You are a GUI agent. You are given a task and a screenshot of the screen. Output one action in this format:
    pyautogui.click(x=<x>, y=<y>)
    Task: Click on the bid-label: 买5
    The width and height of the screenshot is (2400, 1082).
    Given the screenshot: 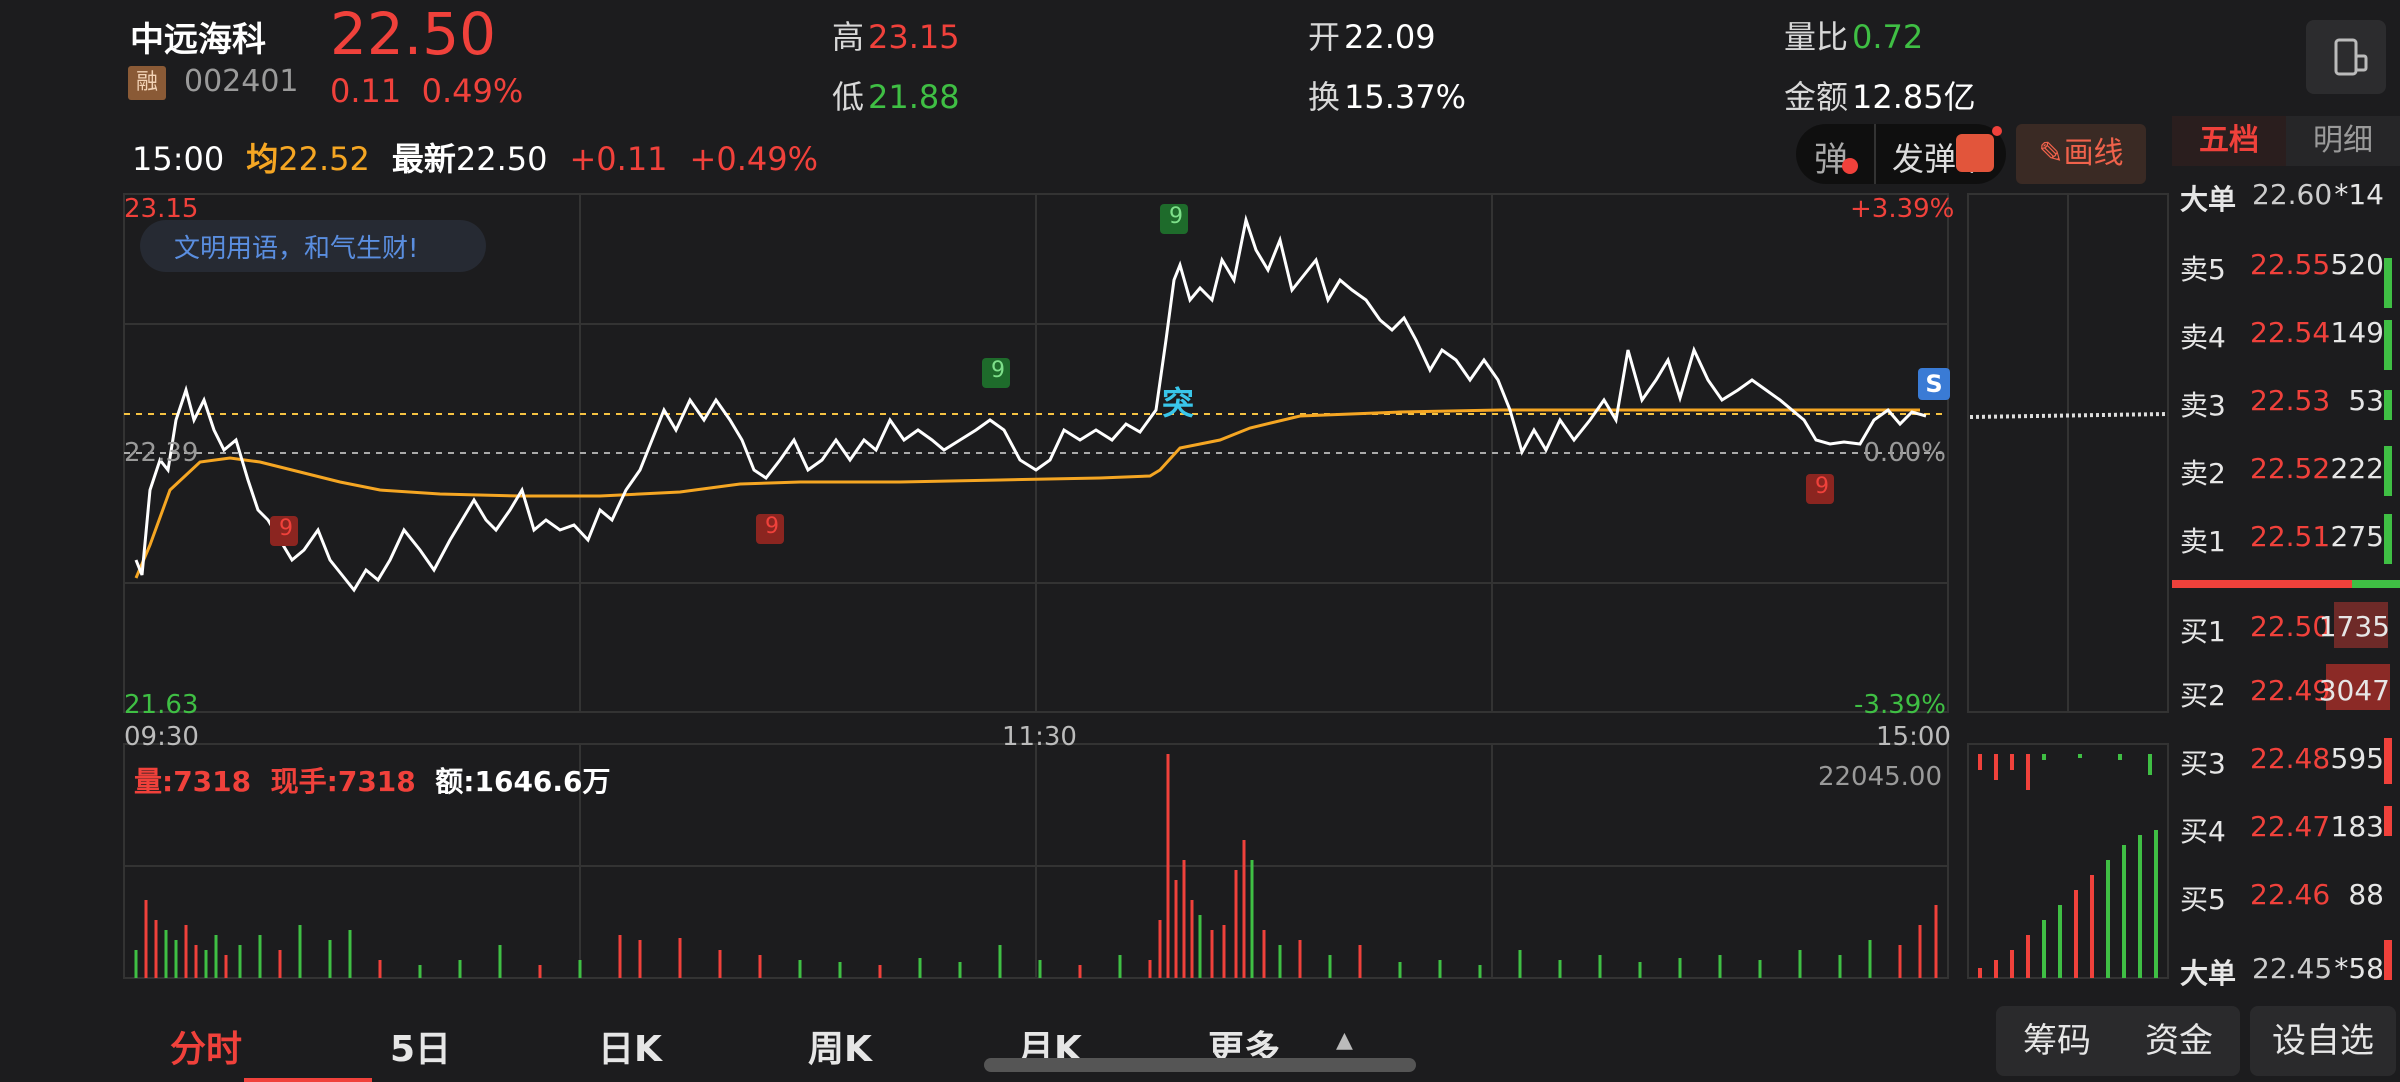 What is the action you would take?
    pyautogui.click(x=2203, y=899)
    